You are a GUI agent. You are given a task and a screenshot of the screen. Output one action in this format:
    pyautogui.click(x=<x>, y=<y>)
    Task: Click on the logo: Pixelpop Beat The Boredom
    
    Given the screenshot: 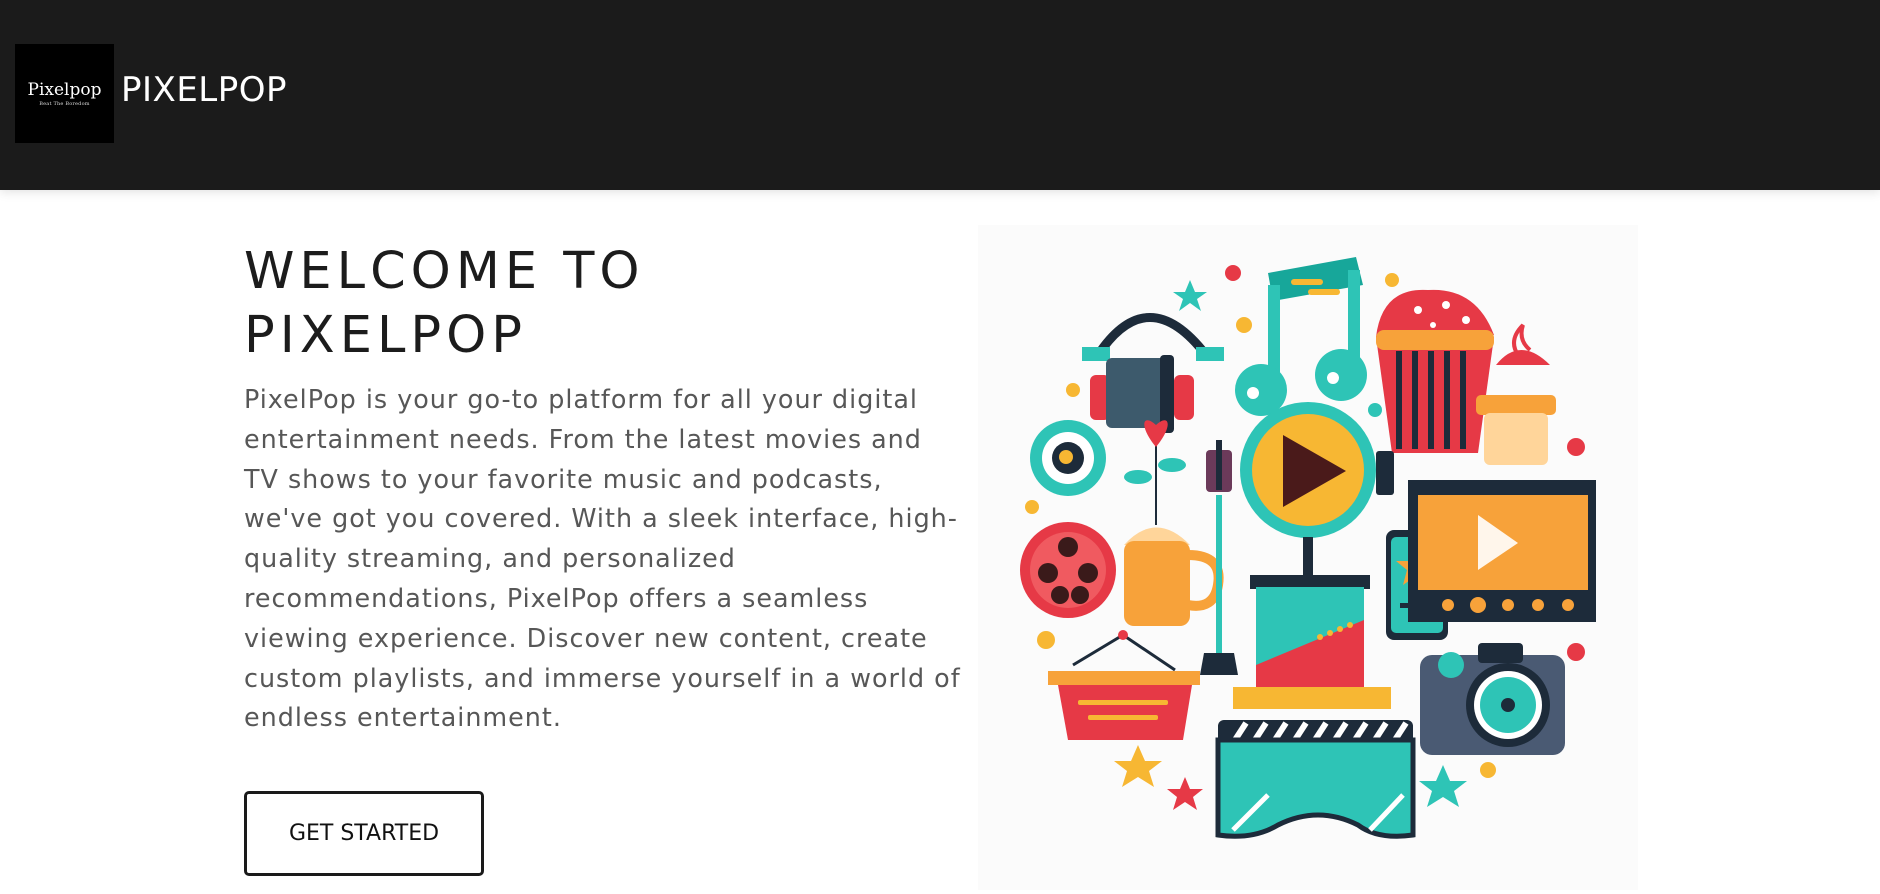 What is the action you would take?
    pyautogui.click(x=64, y=93)
    